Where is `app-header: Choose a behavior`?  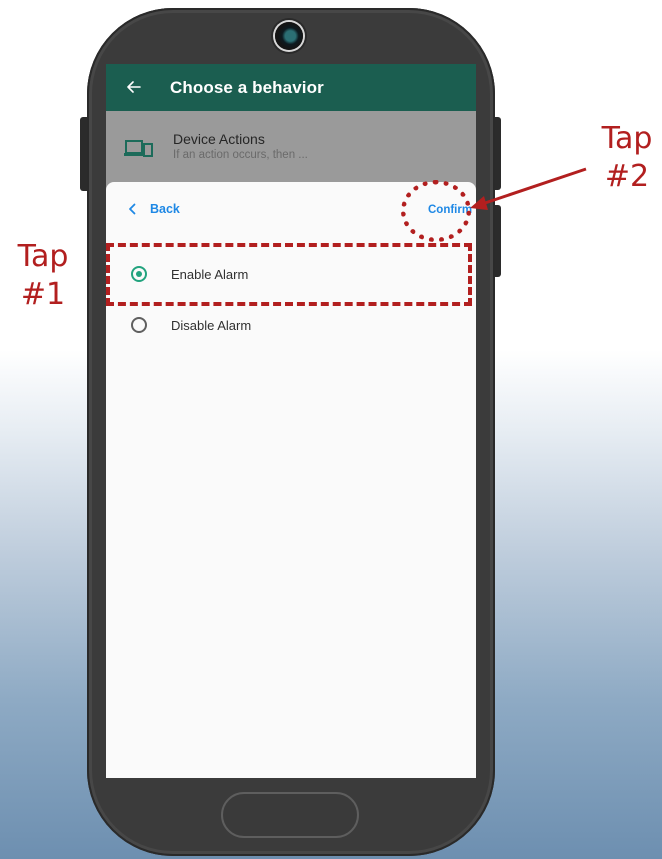
app-header: Choose a behavior is located at coordinates (291, 87).